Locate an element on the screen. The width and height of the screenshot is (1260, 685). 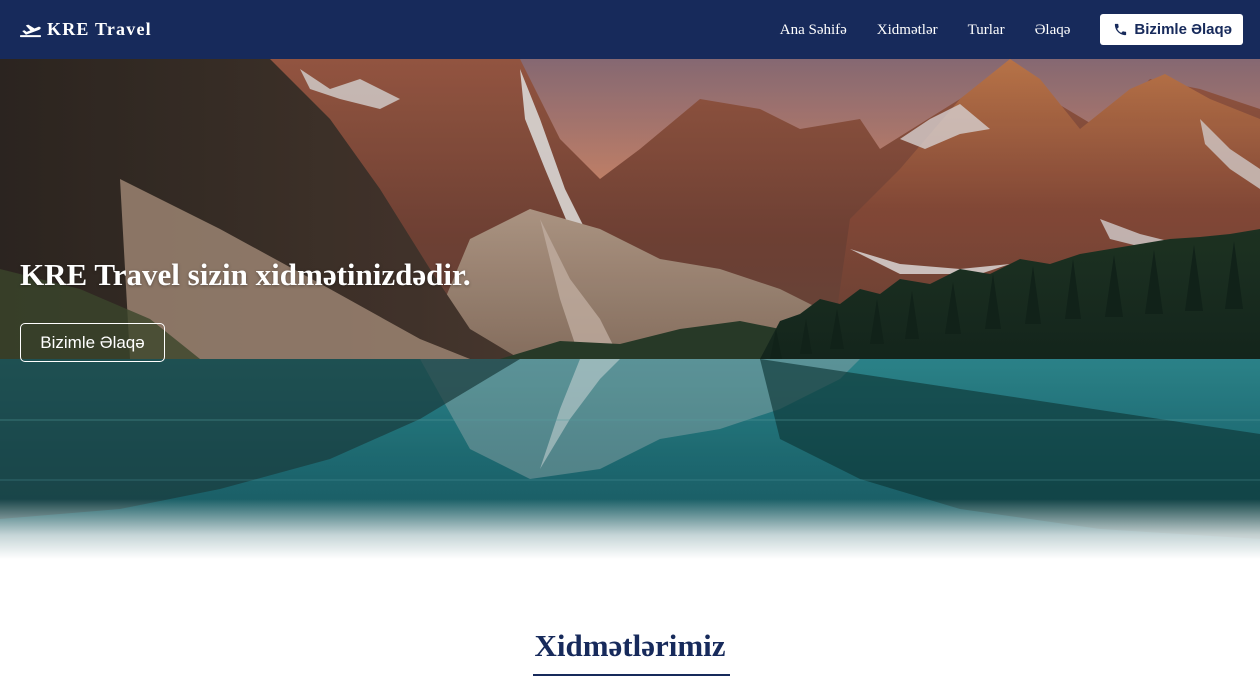
nav-item-tours: Turlar is located at coordinates (986, 30).